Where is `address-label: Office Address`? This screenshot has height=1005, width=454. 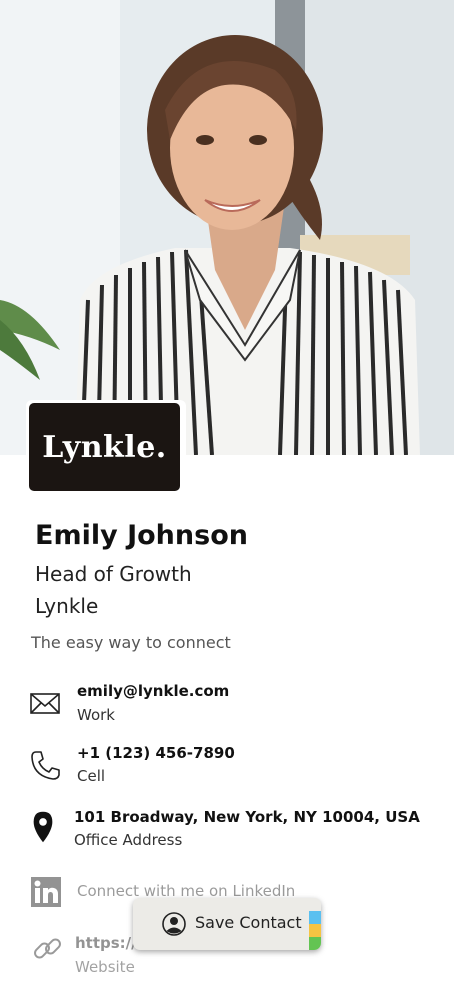 address-label: Office Address is located at coordinates (128, 840).